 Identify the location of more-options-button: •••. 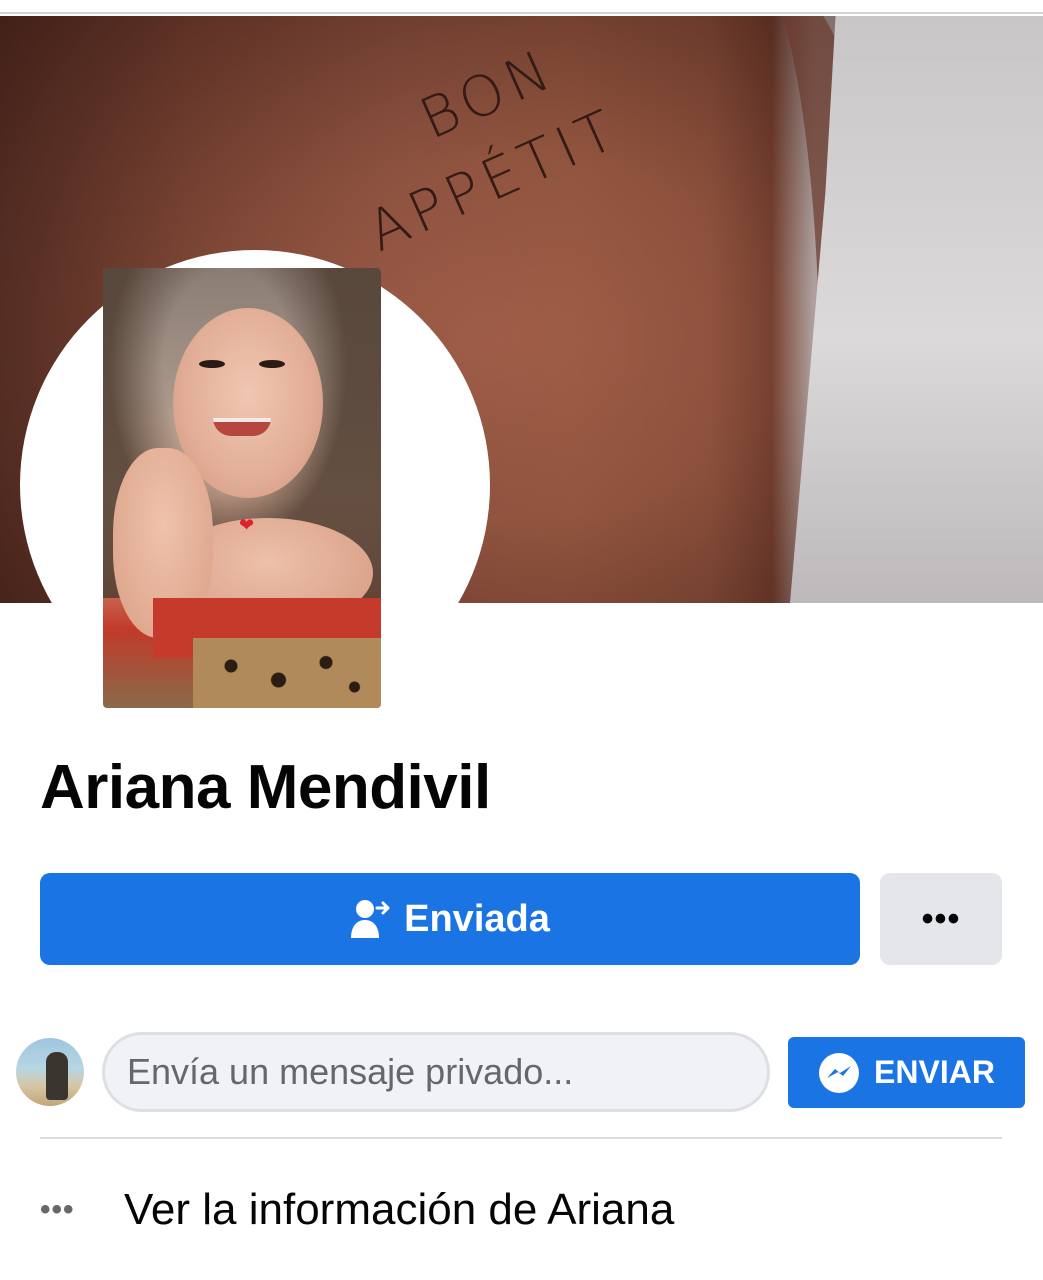
(941, 919).